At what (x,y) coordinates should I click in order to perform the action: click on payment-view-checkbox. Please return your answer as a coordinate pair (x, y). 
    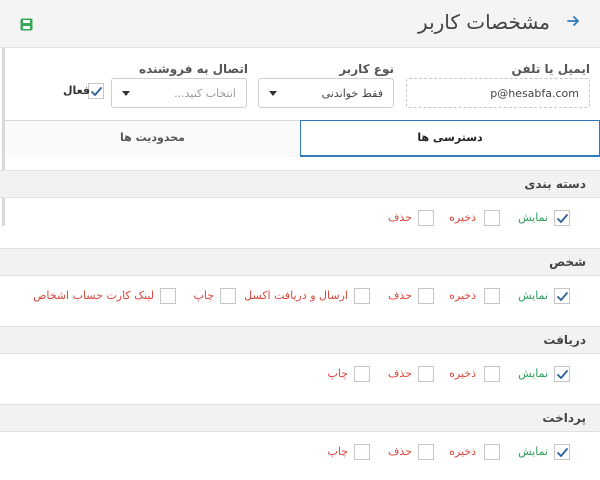
    Looking at the image, I should click on (562, 452).